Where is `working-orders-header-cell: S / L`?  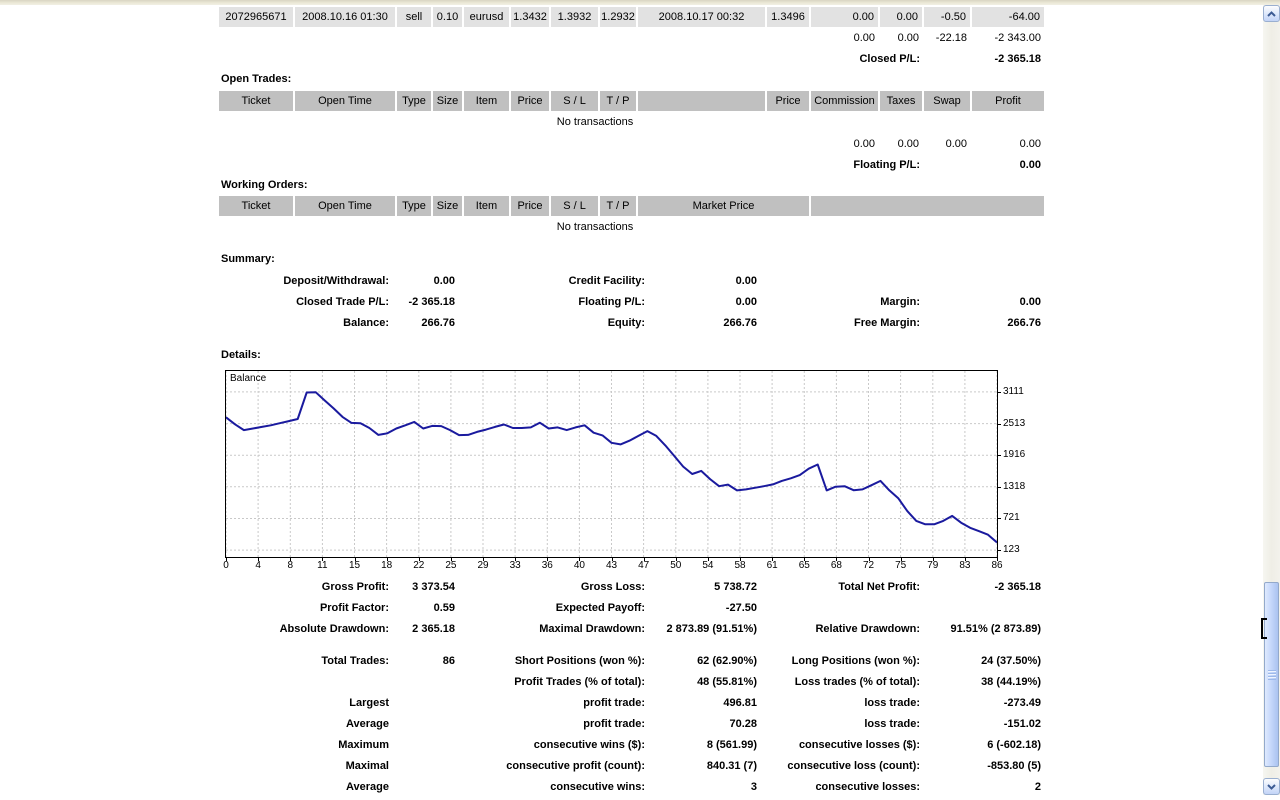
working-orders-header-cell: S / L is located at coordinates (574, 206).